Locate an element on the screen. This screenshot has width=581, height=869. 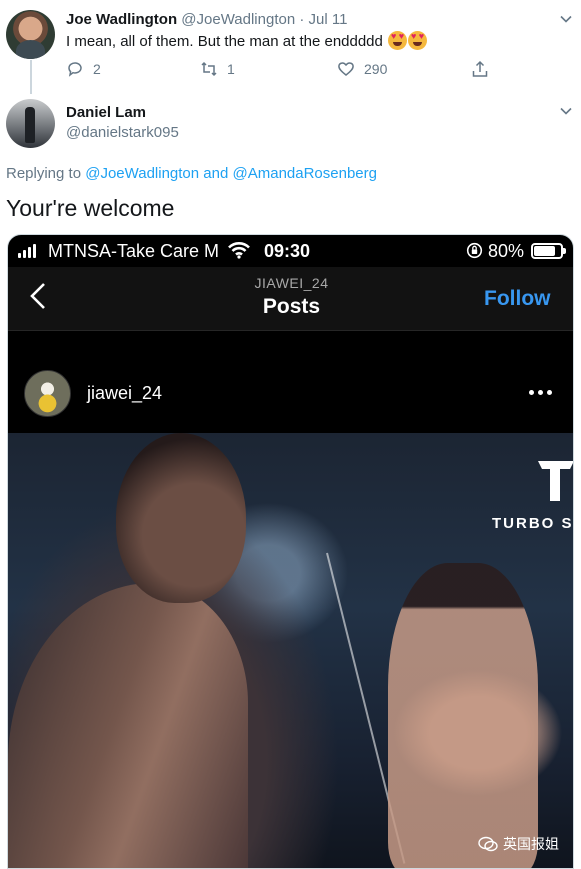
watermark: 英国报姐 is located at coordinates (518, 844).